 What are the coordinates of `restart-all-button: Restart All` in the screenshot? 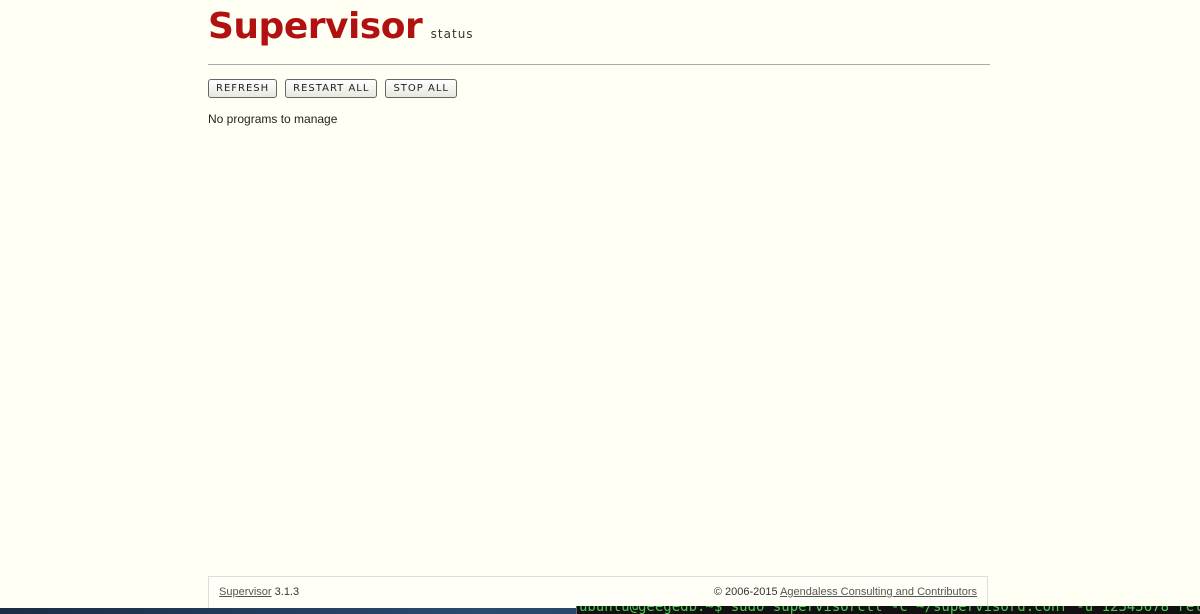 It's located at (331, 88).